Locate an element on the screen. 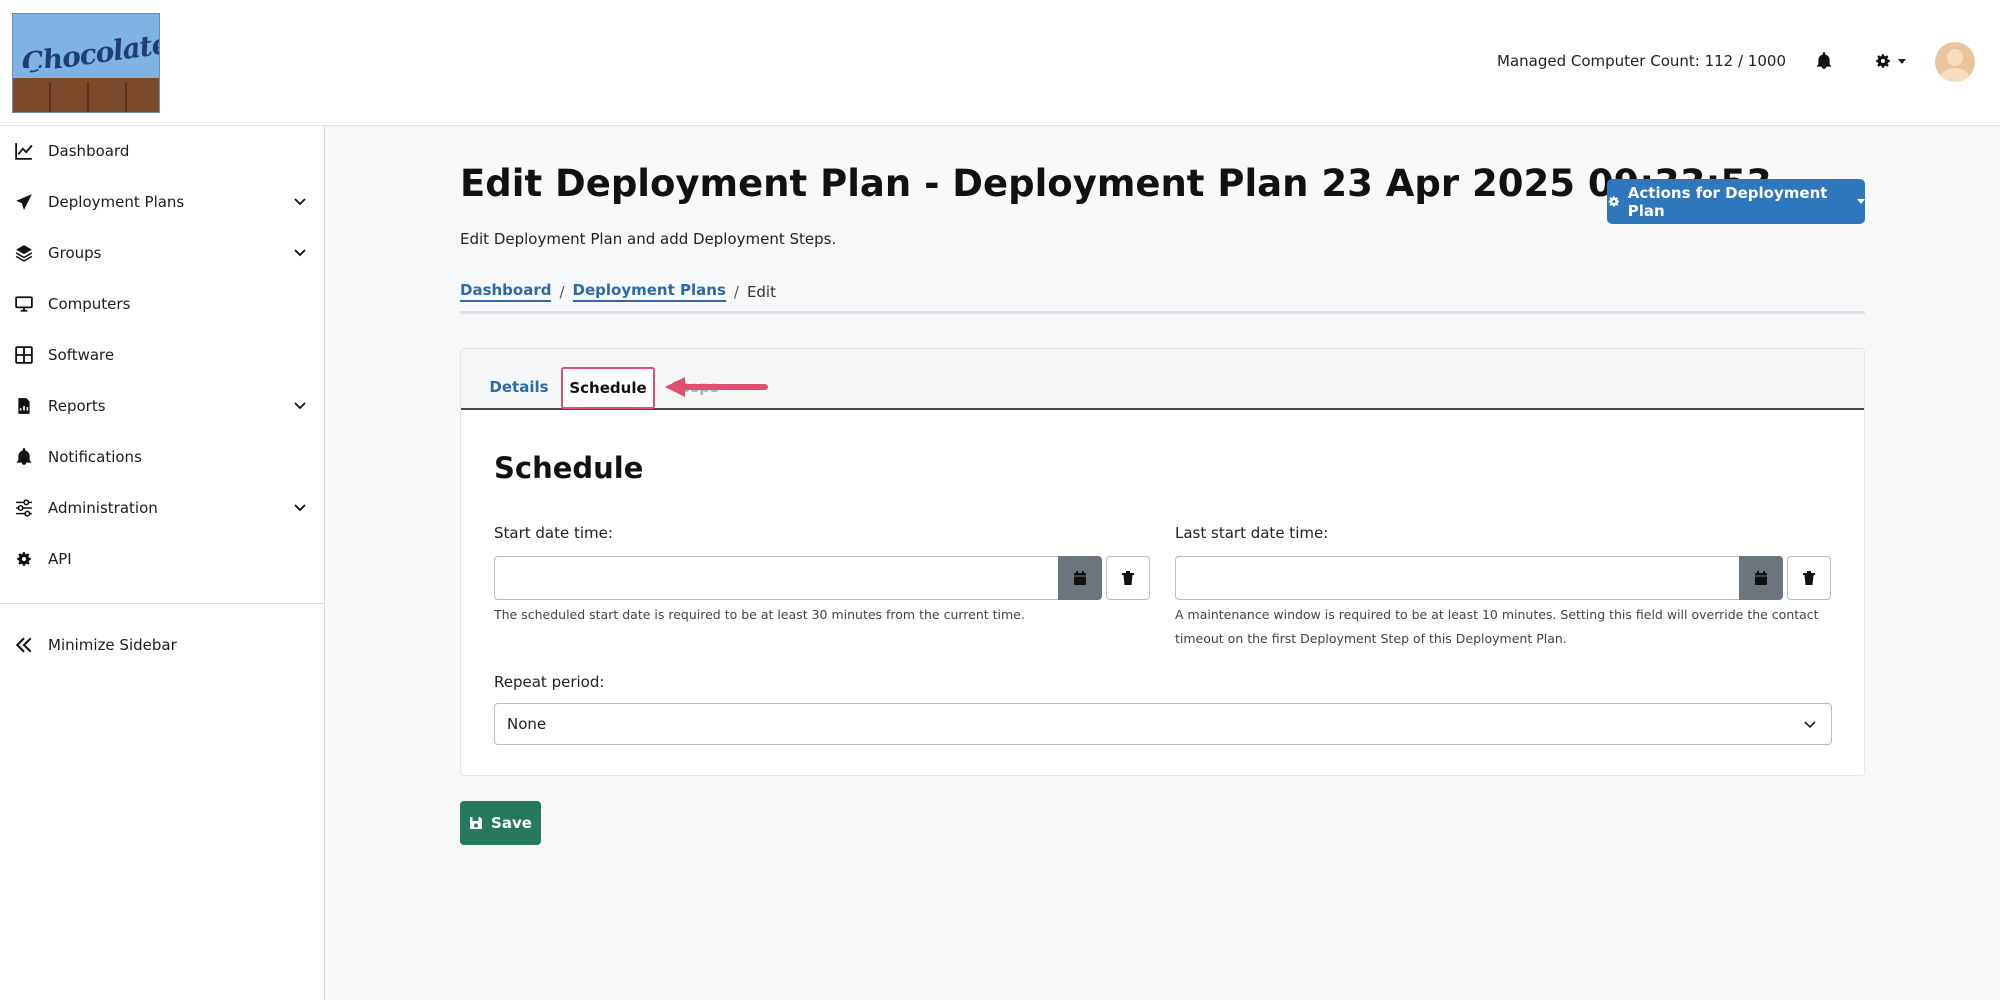 The image size is (2000, 1000). sidebar-item-label: Deployment Plans is located at coordinates (116, 202).